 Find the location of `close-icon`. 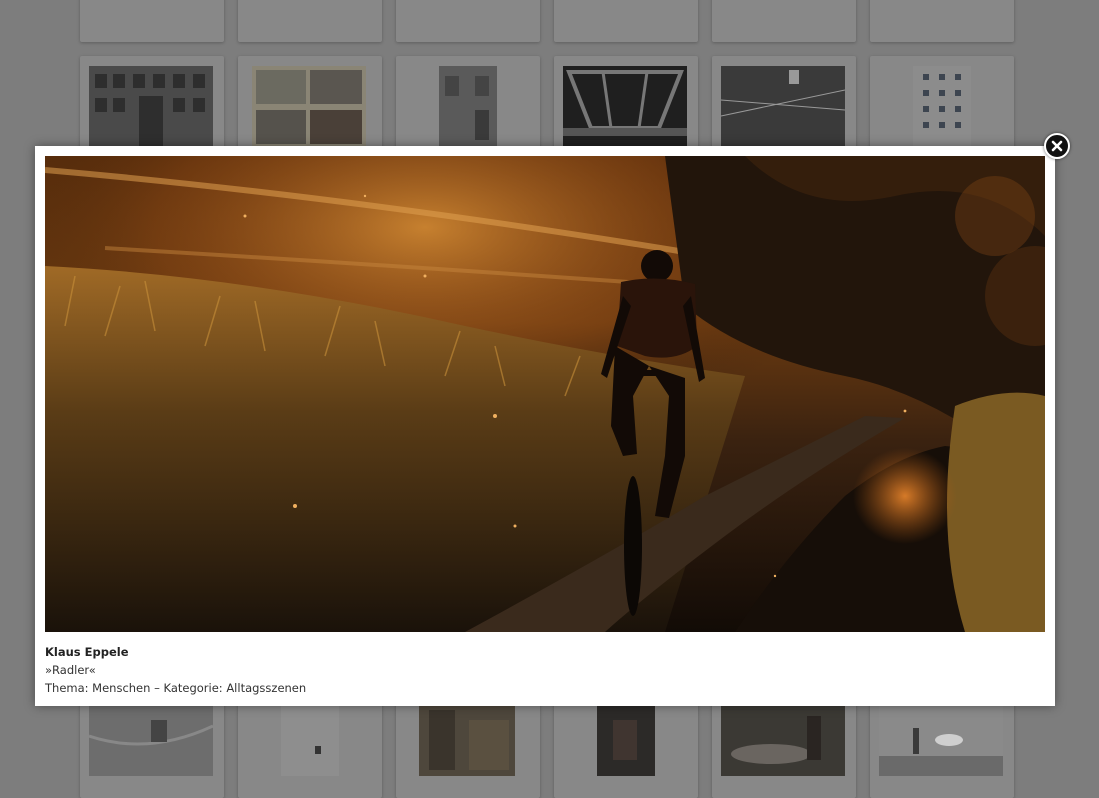

close-icon is located at coordinates (1057, 146).